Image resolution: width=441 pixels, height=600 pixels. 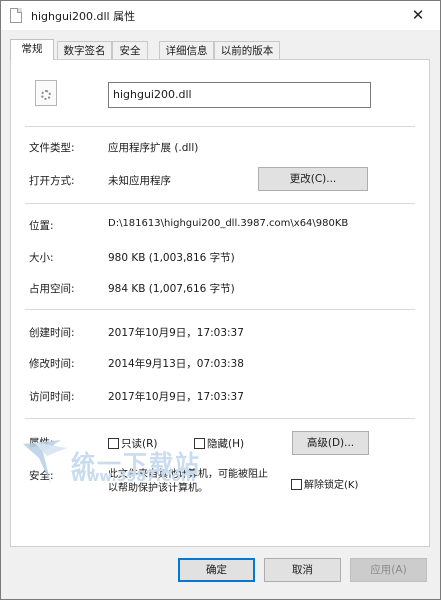 What do you see at coordinates (171, 463) in the screenshot?
I see `site-watermark: 统一下载站 Www.3987.Com` at bounding box center [171, 463].